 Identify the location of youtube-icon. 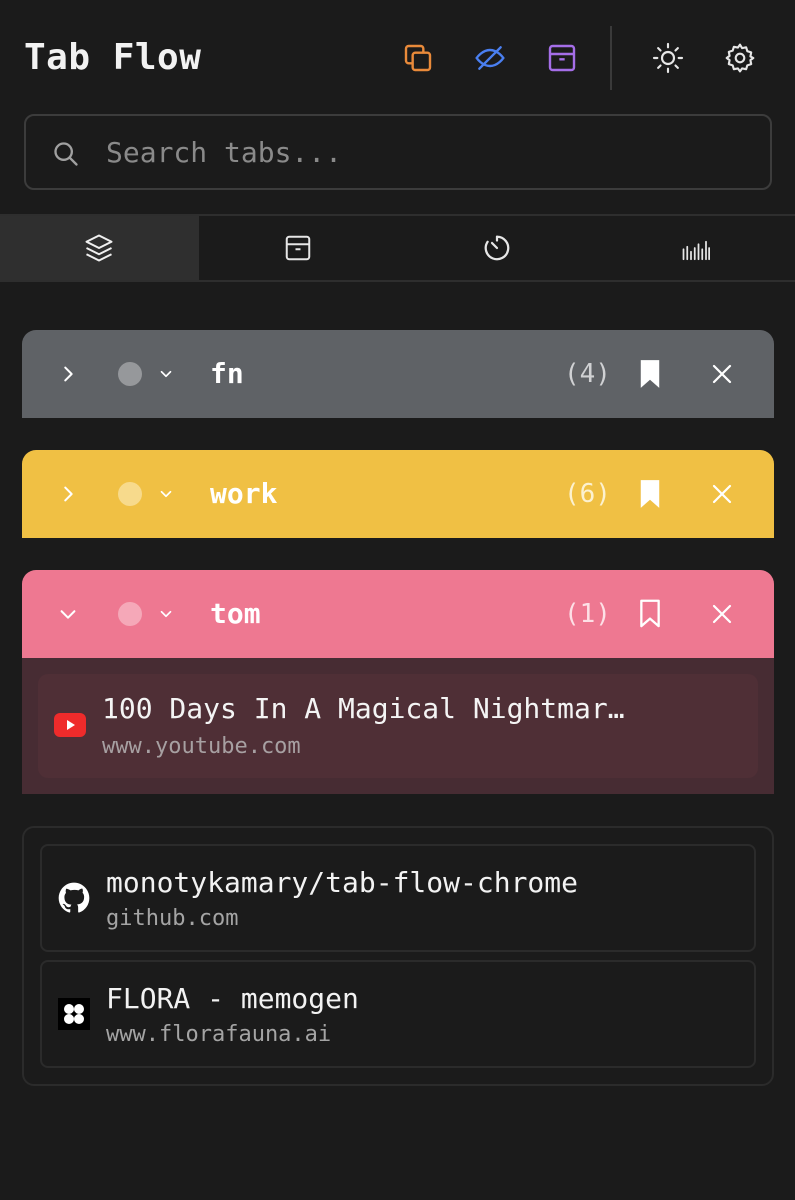
(70, 725).